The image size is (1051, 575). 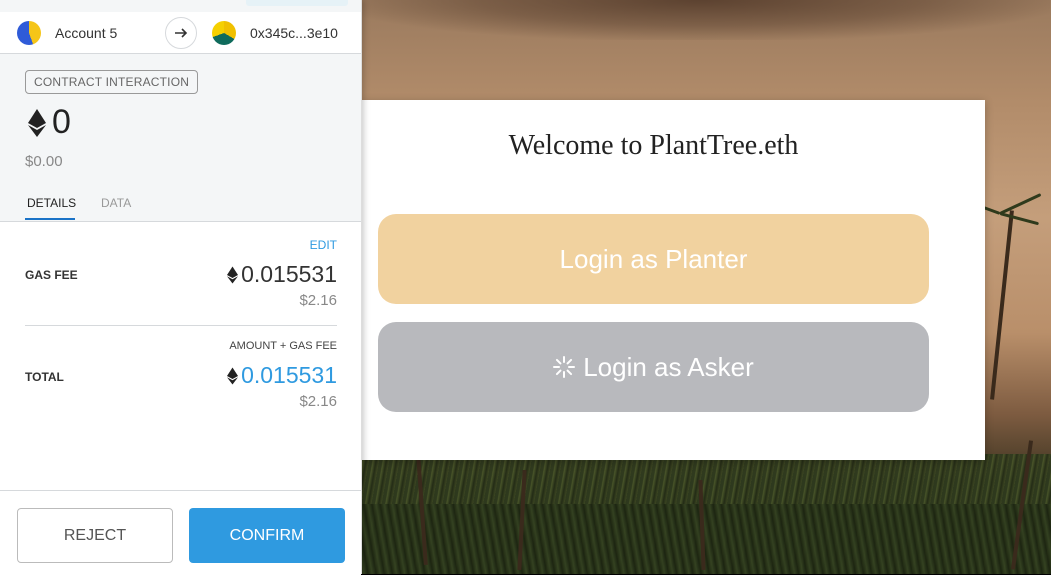 What do you see at coordinates (49, 122) in the screenshot?
I see `transaction-amount: 0` at bounding box center [49, 122].